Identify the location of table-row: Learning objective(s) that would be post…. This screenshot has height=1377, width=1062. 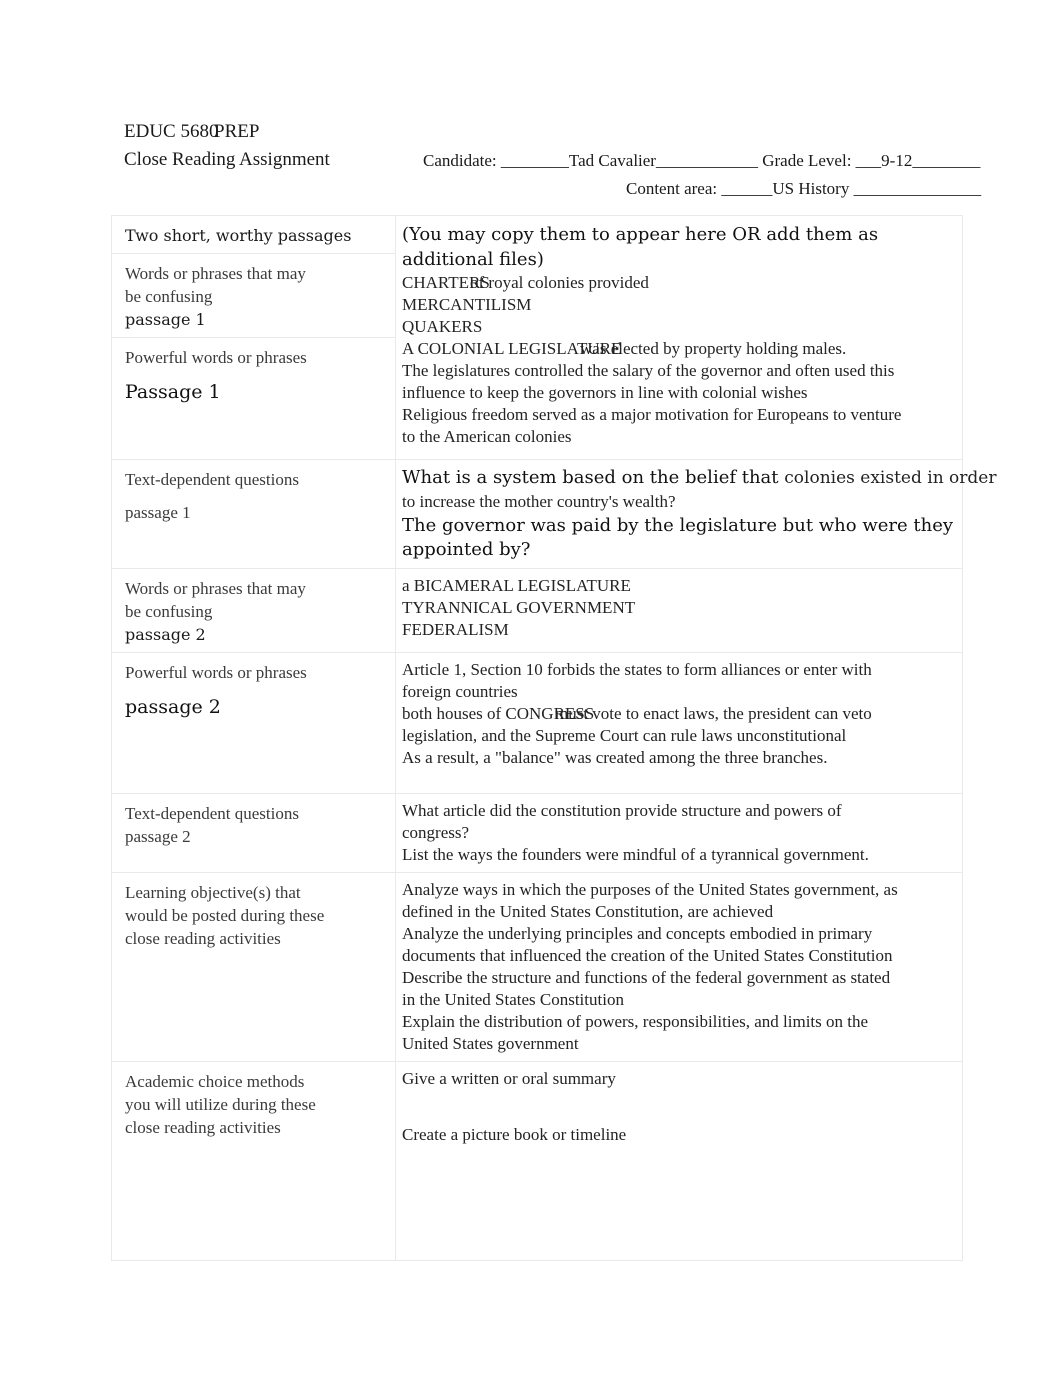
(537, 967).